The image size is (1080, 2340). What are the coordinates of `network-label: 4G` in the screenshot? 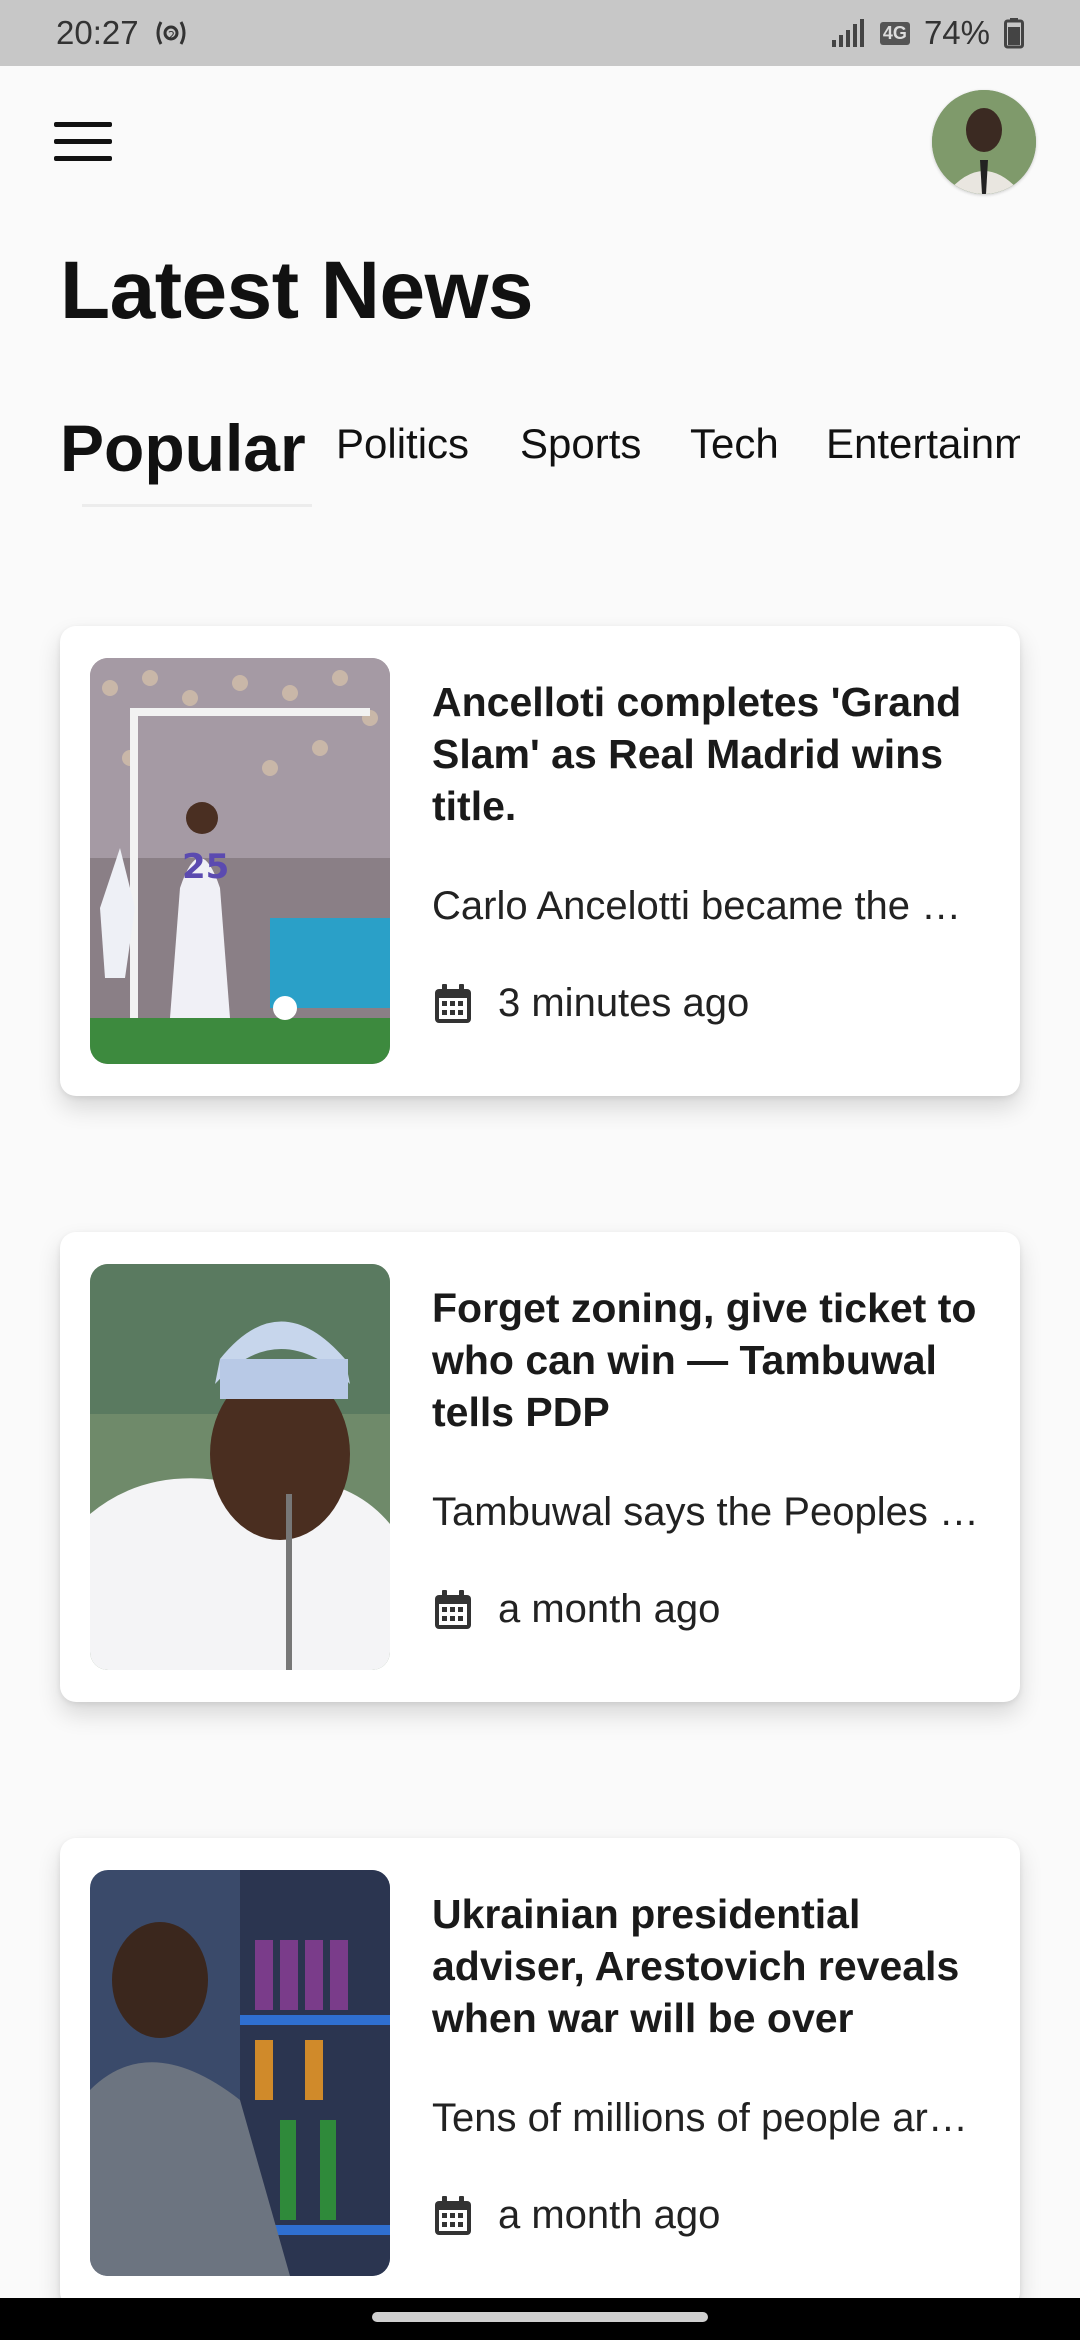 It's located at (894, 33).